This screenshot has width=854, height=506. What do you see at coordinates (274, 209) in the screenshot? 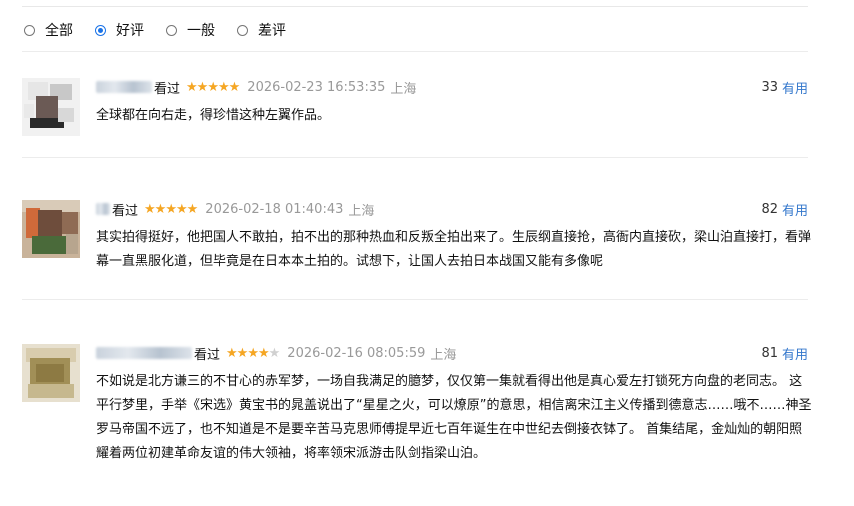
I see `comment-time: 2026-02-18 01:40:43` at bounding box center [274, 209].